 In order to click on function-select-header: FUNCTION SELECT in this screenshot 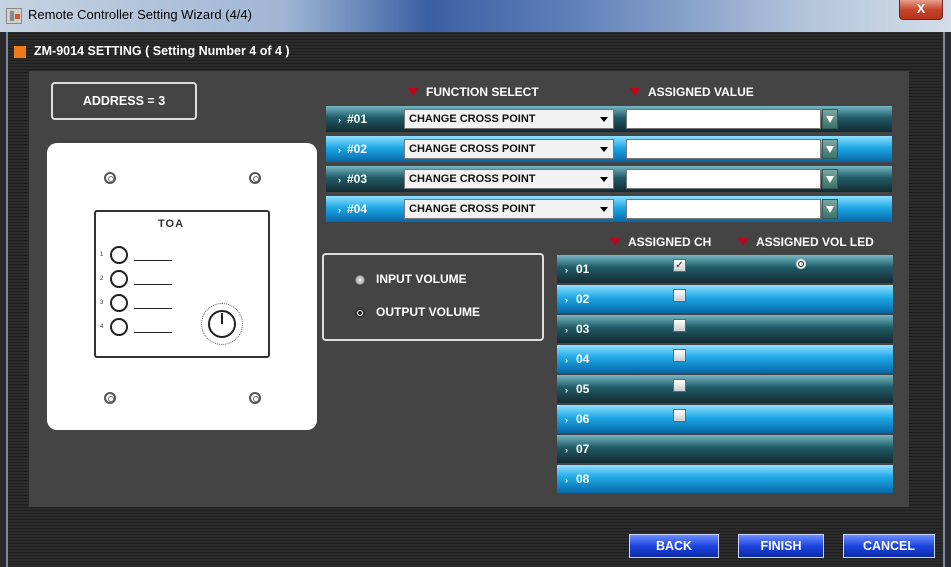, I will do `click(473, 92)`.